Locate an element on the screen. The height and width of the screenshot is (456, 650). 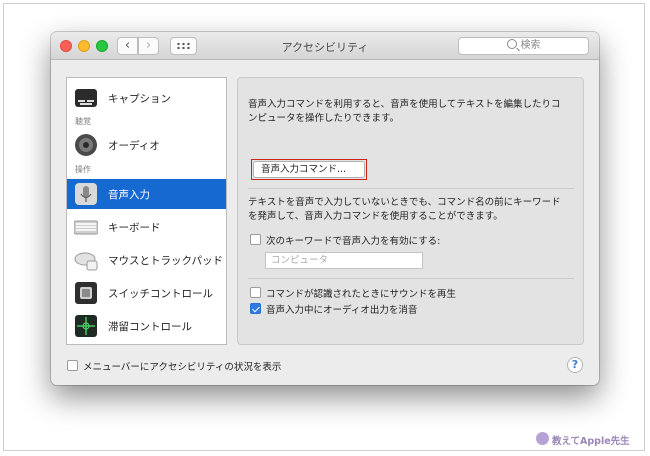
title-bar: ‹ › アクセシビリティ 検索 is located at coordinates (325, 46).